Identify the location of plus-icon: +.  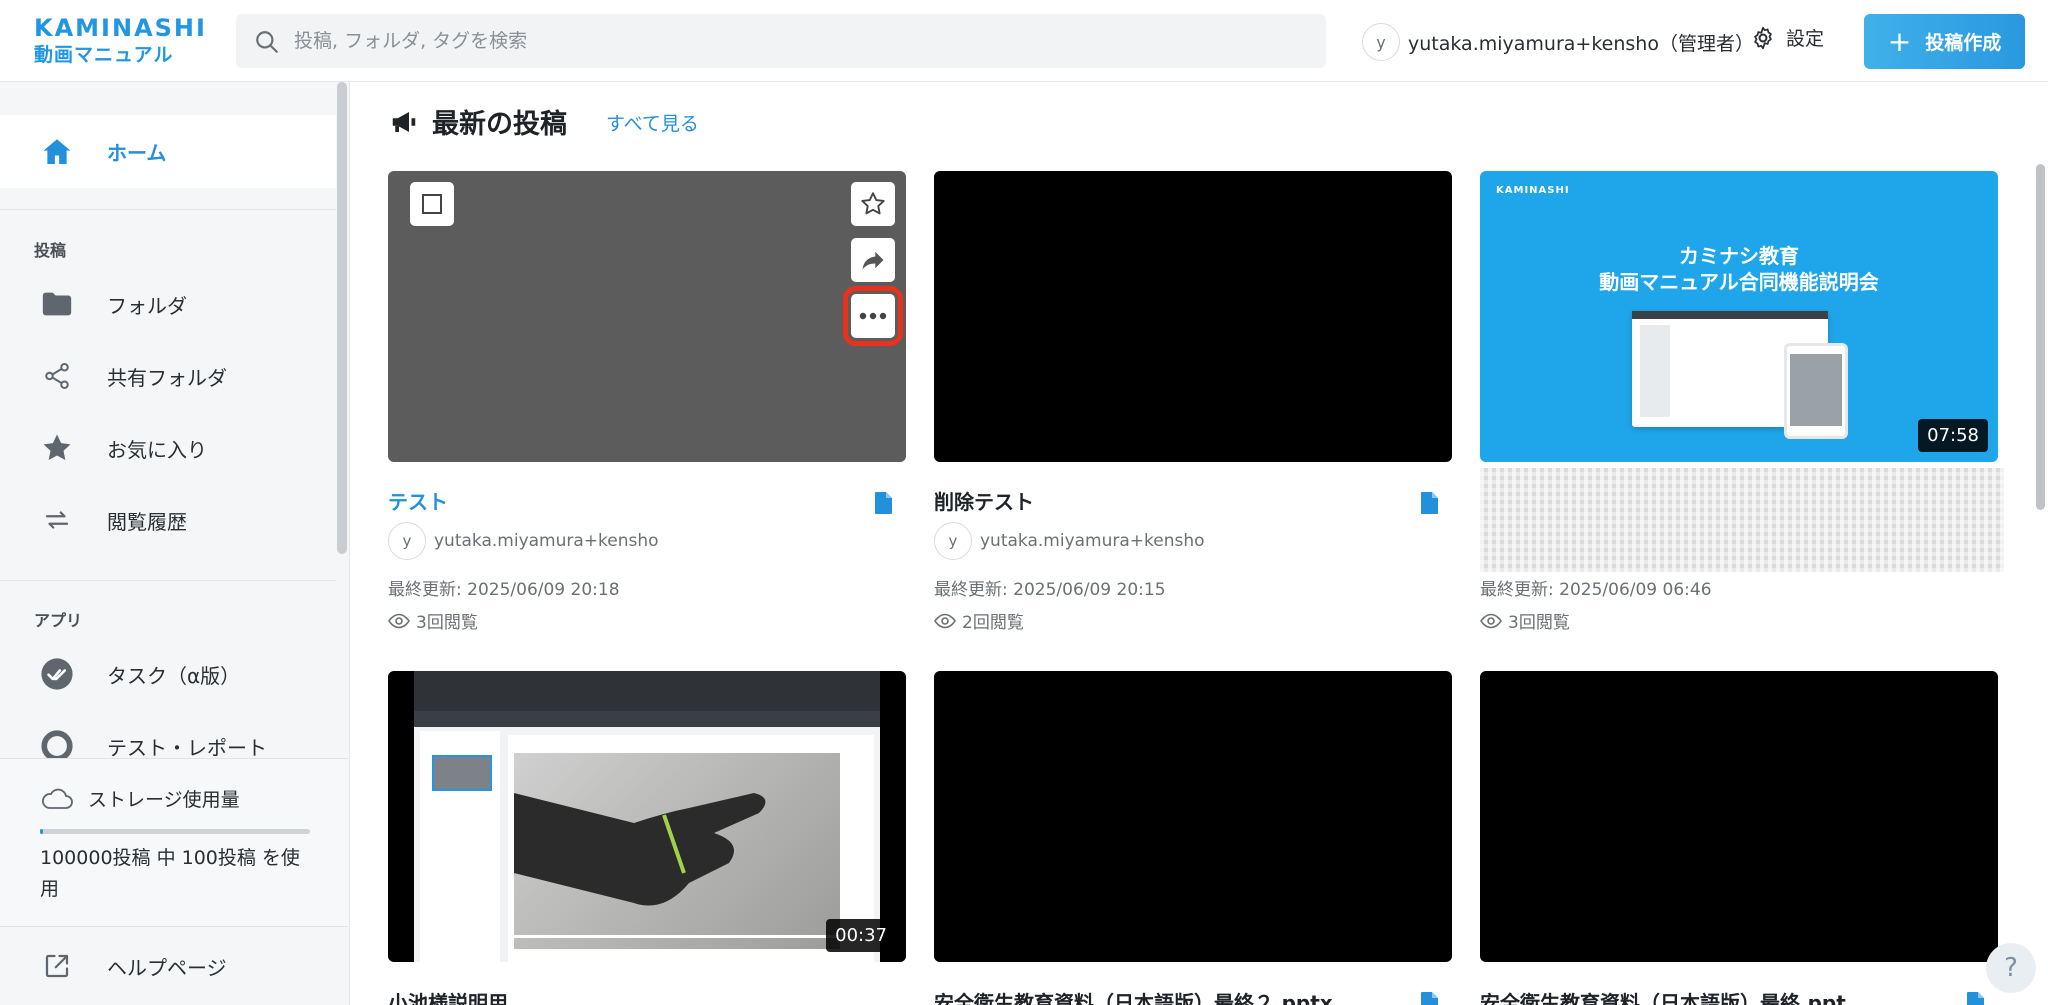
(1899, 41).